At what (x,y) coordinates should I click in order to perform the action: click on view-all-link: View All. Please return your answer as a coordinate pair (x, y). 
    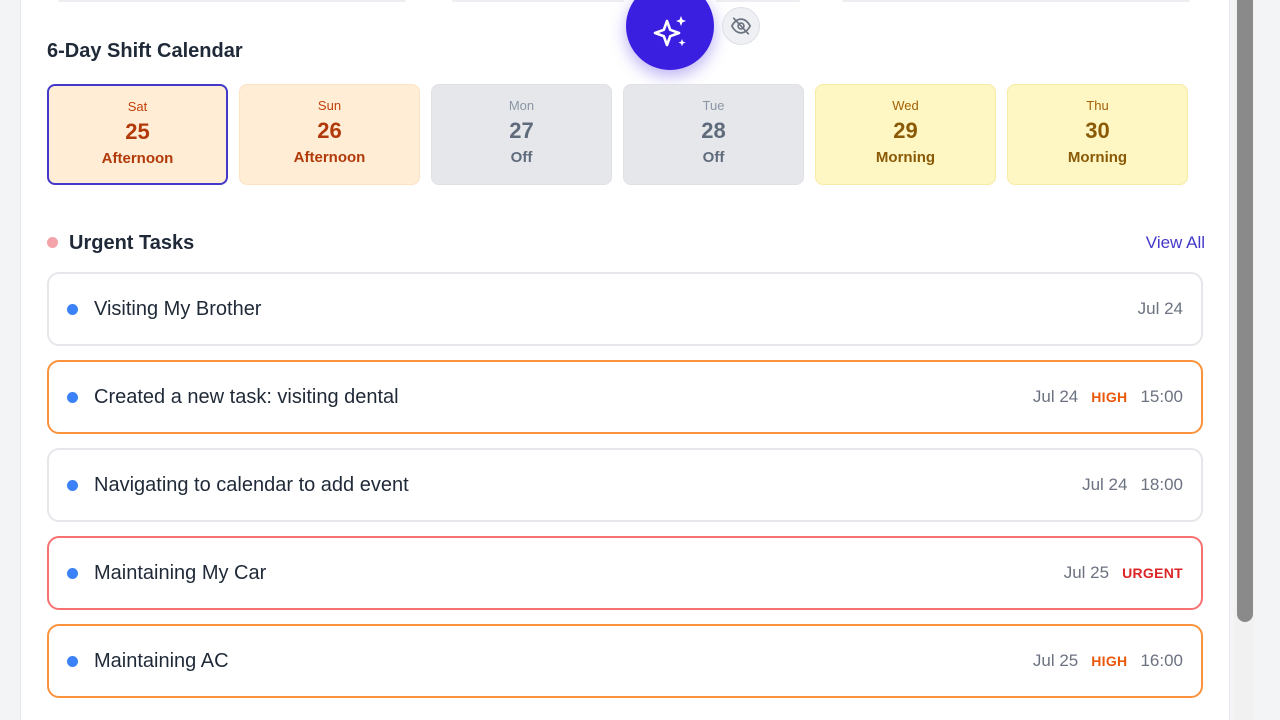
    Looking at the image, I should click on (1175, 243).